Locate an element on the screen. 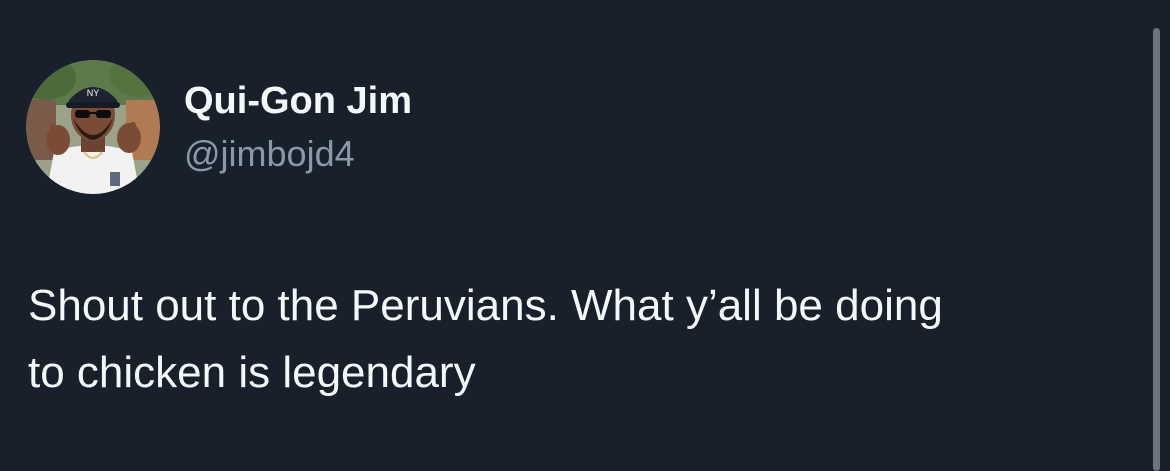 The image size is (1170, 471). author-display-name: Qui-Gon Jim is located at coordinates (298, 101).